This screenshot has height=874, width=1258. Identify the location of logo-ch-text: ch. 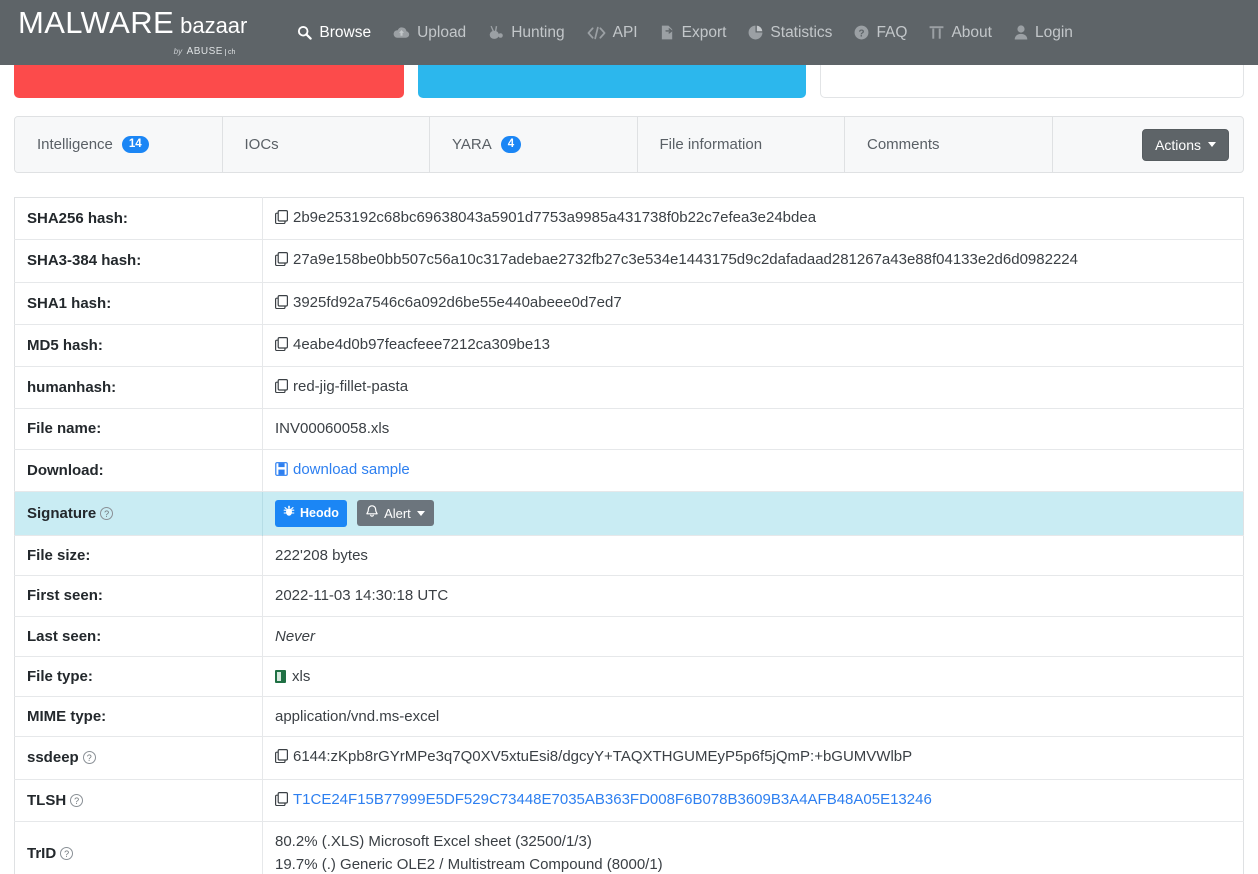
(230, 52).